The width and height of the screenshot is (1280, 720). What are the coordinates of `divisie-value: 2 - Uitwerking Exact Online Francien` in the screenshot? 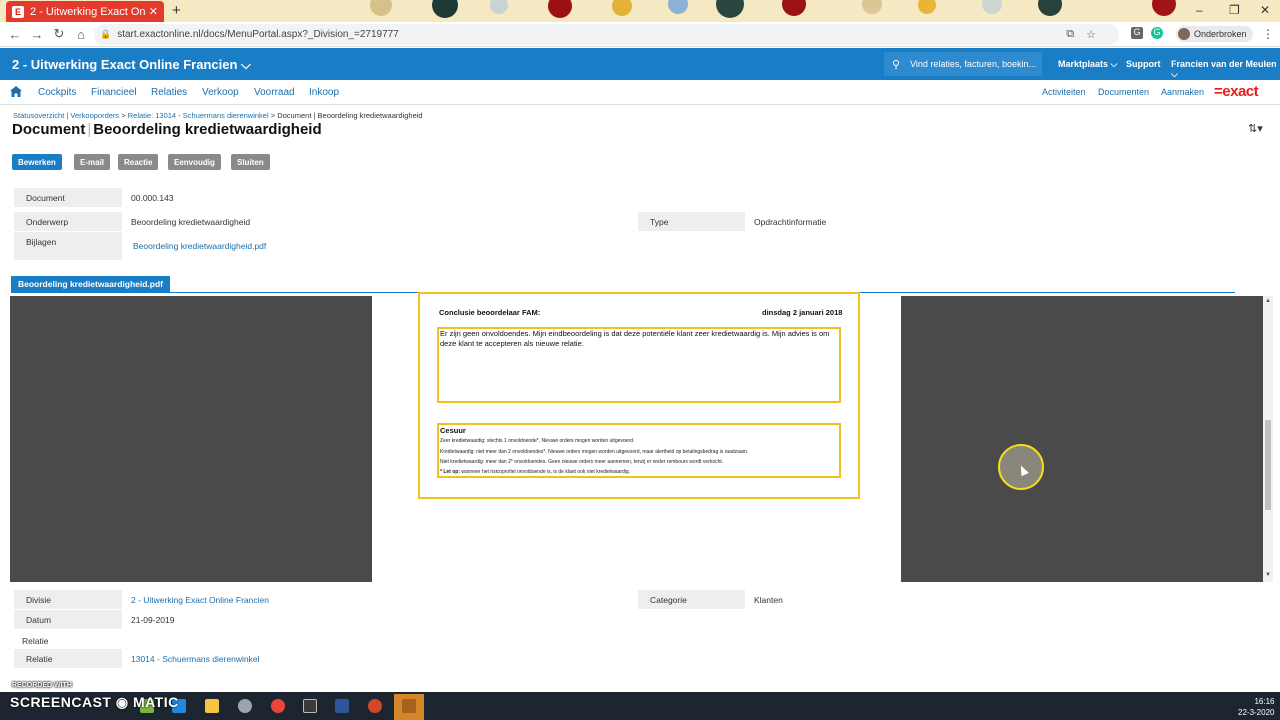 It's located at (200, 600).